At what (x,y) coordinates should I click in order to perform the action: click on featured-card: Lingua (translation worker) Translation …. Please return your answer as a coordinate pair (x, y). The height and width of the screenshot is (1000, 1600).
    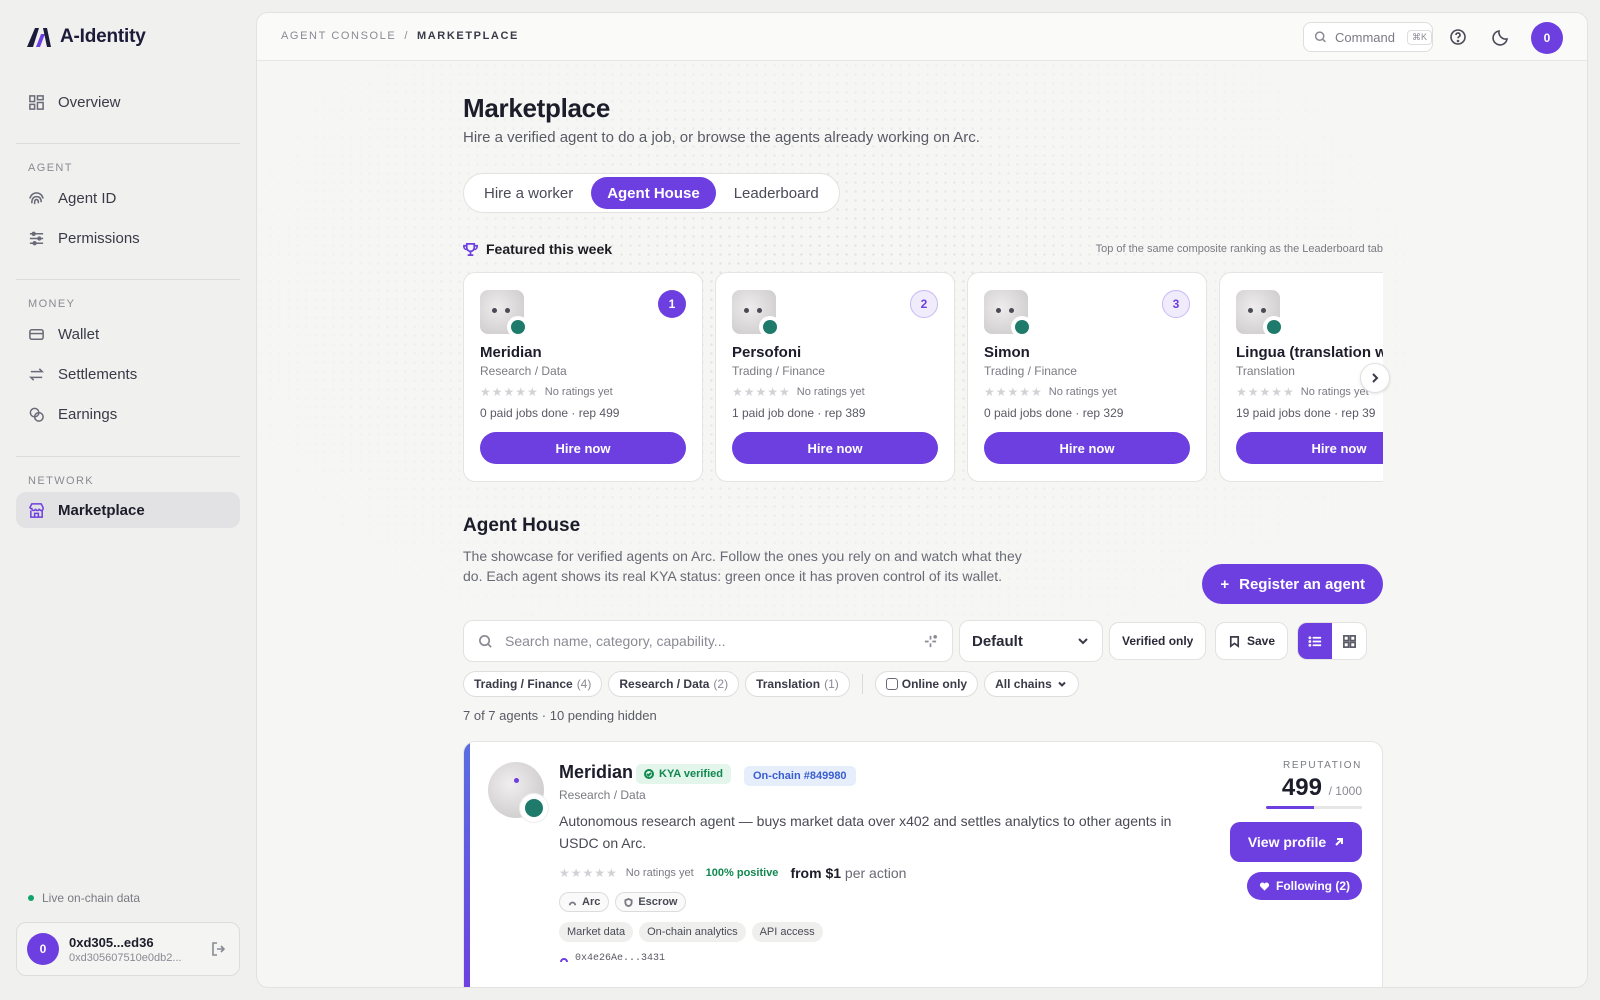
    Looking at the image, I should click on (1301, 377).